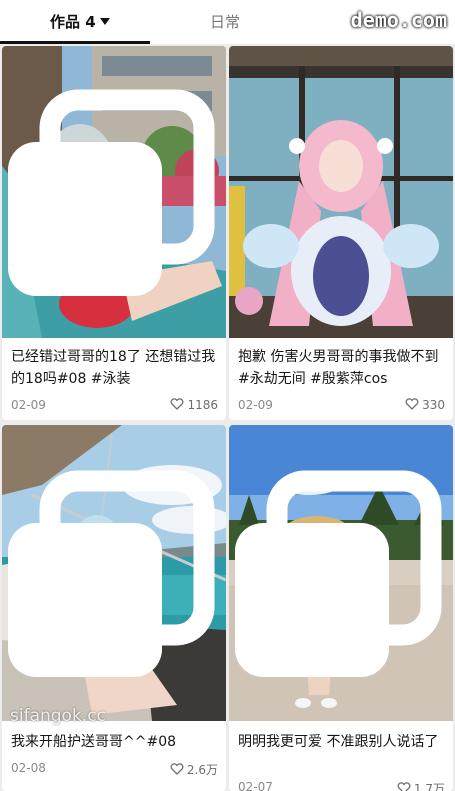 This screenshot has width=455, height=791. What do you see at coordinates (398, 20) in the screenshot?
I see `watermark-top: demo.com` at bounding box center [398, 20].